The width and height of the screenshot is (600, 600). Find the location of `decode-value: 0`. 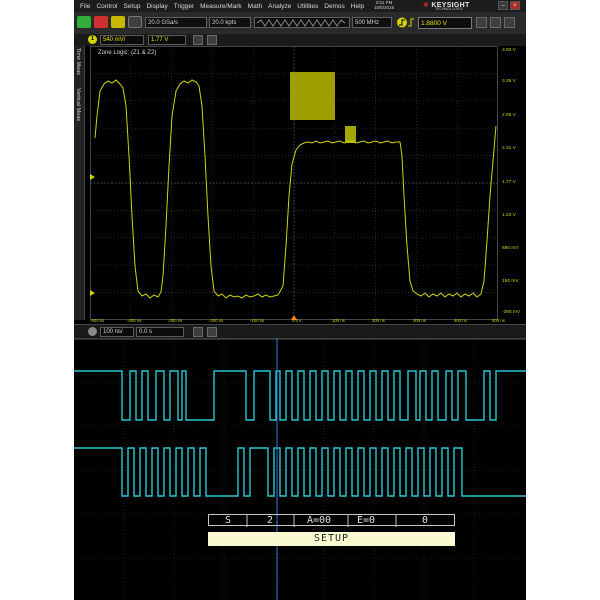

decode-value: 0 is located at coordinates (425, 520).